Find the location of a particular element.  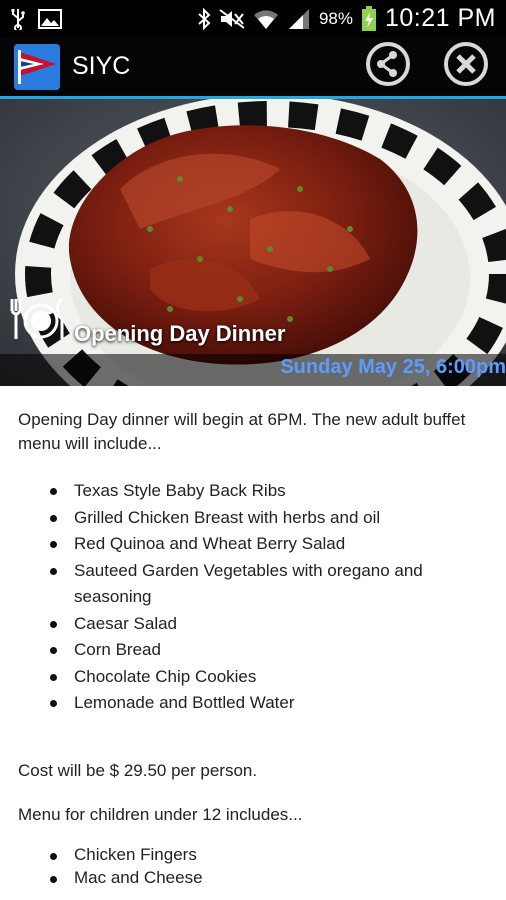

list-item: Lemonade and Bottled Water is located at coordinates (253, 703).